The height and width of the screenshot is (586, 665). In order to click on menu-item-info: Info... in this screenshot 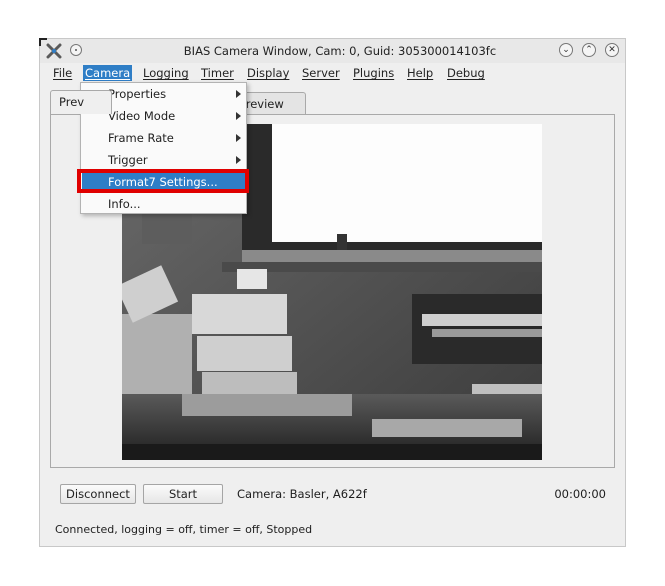, I will do `click(163, 204)`.